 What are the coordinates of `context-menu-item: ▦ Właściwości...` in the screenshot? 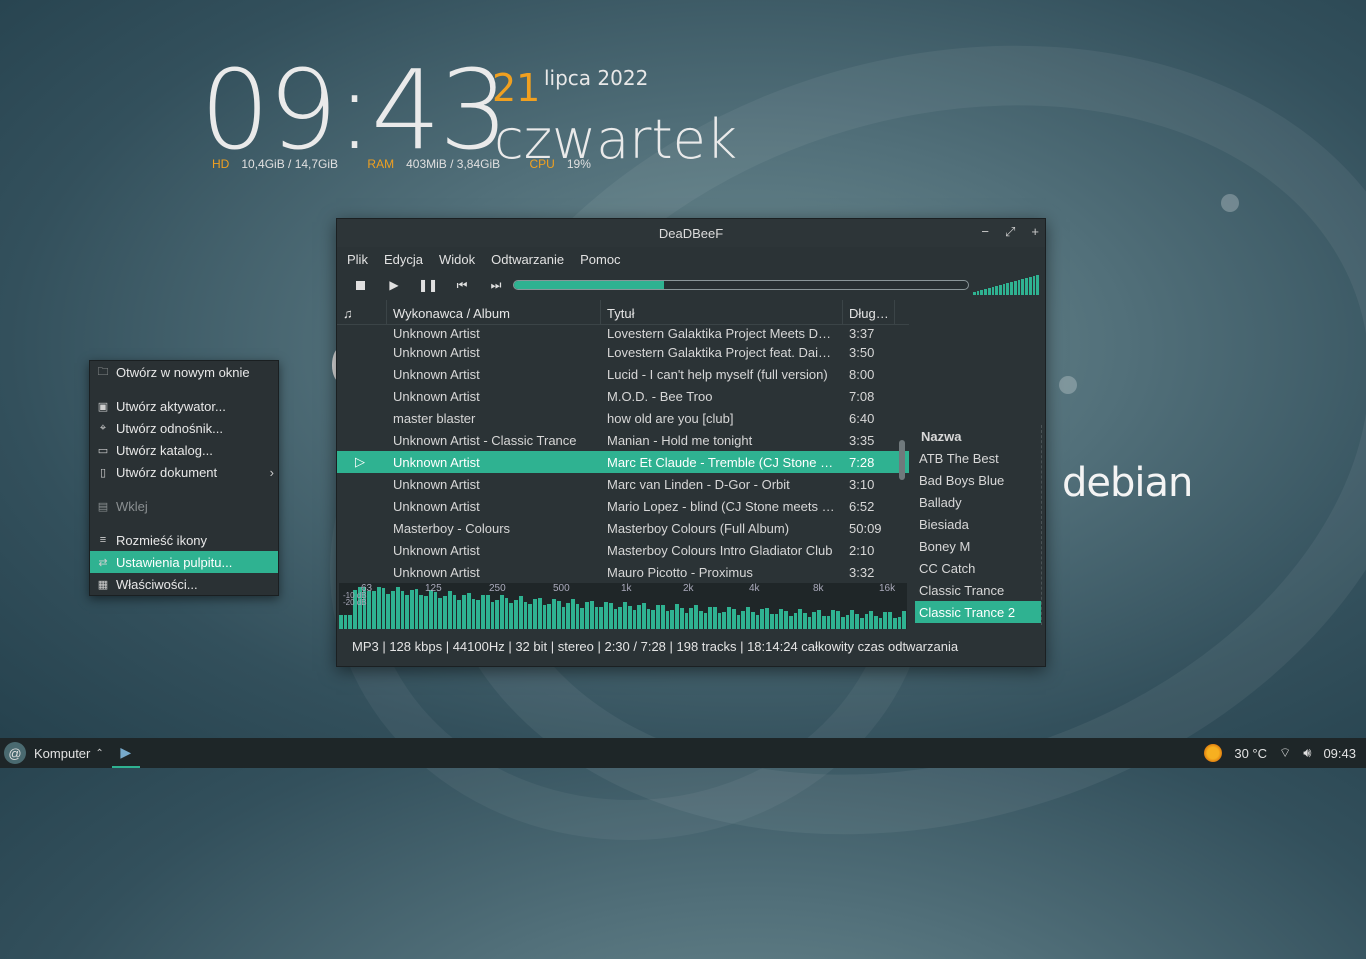 It's located at (184, 584).